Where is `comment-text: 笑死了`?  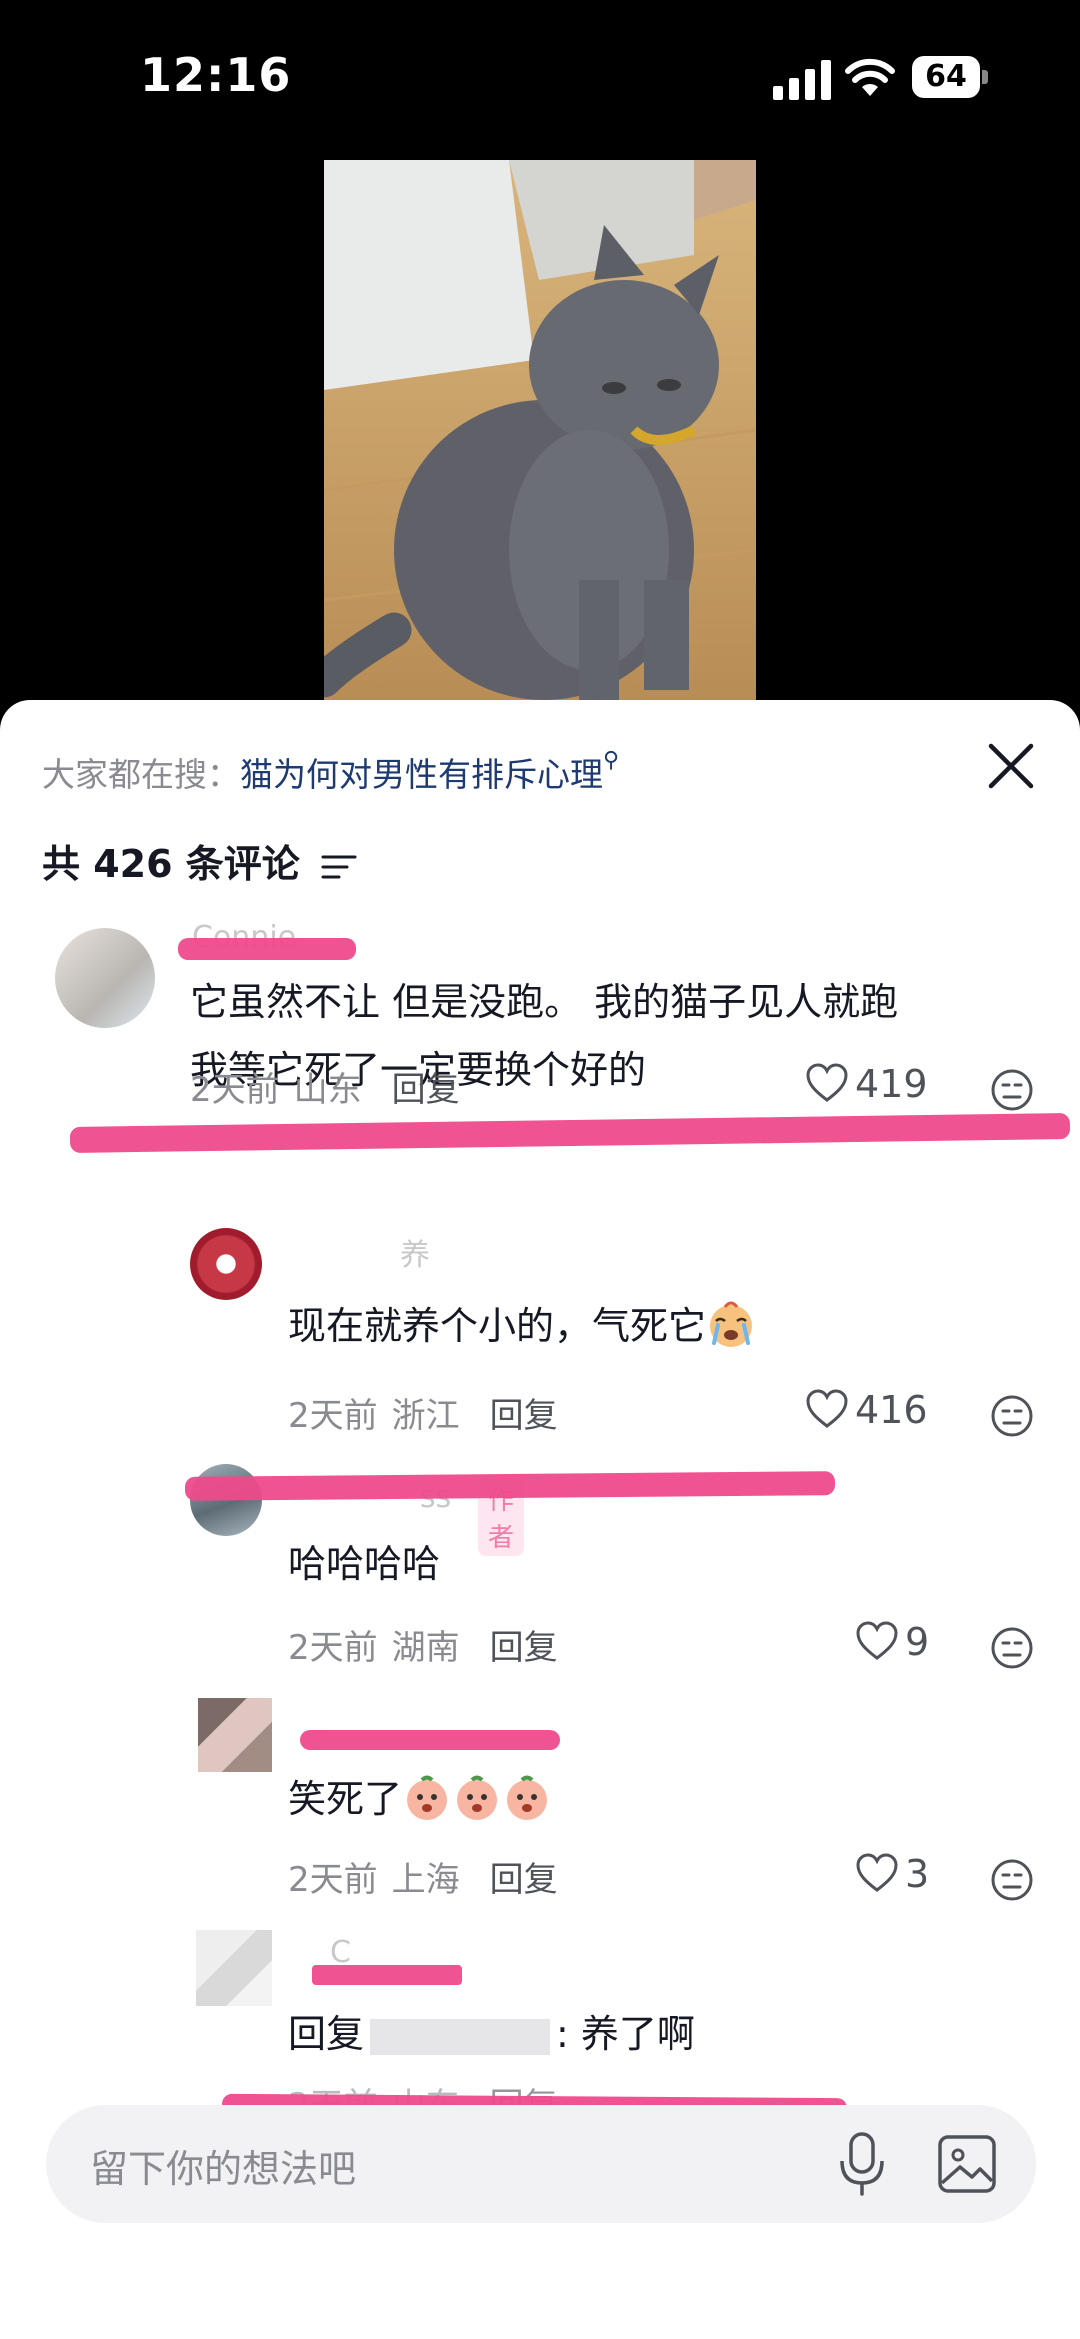 comment-text: 笑死了 is located at coordinates (420, 1799).